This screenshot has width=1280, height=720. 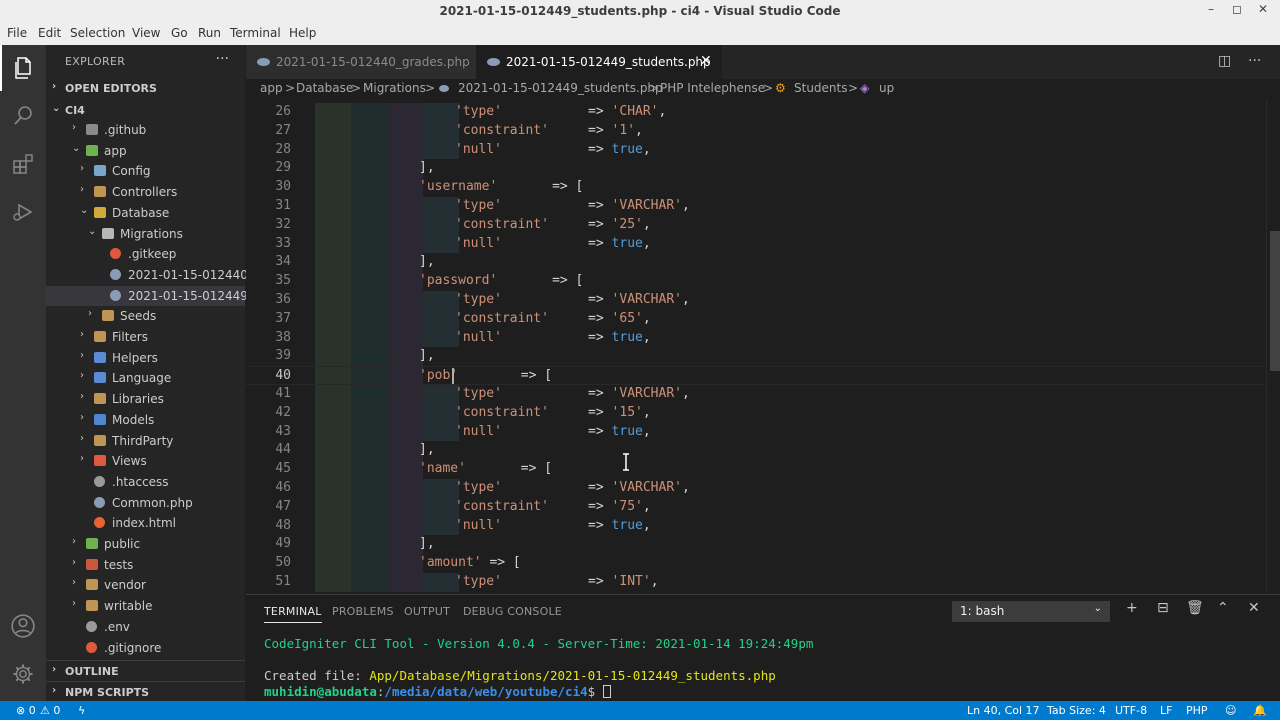 What do you see at coordinates (1132, 608) in the screenshot?
I see `new-terminal-button: +` at bounding box center [1132, 608].